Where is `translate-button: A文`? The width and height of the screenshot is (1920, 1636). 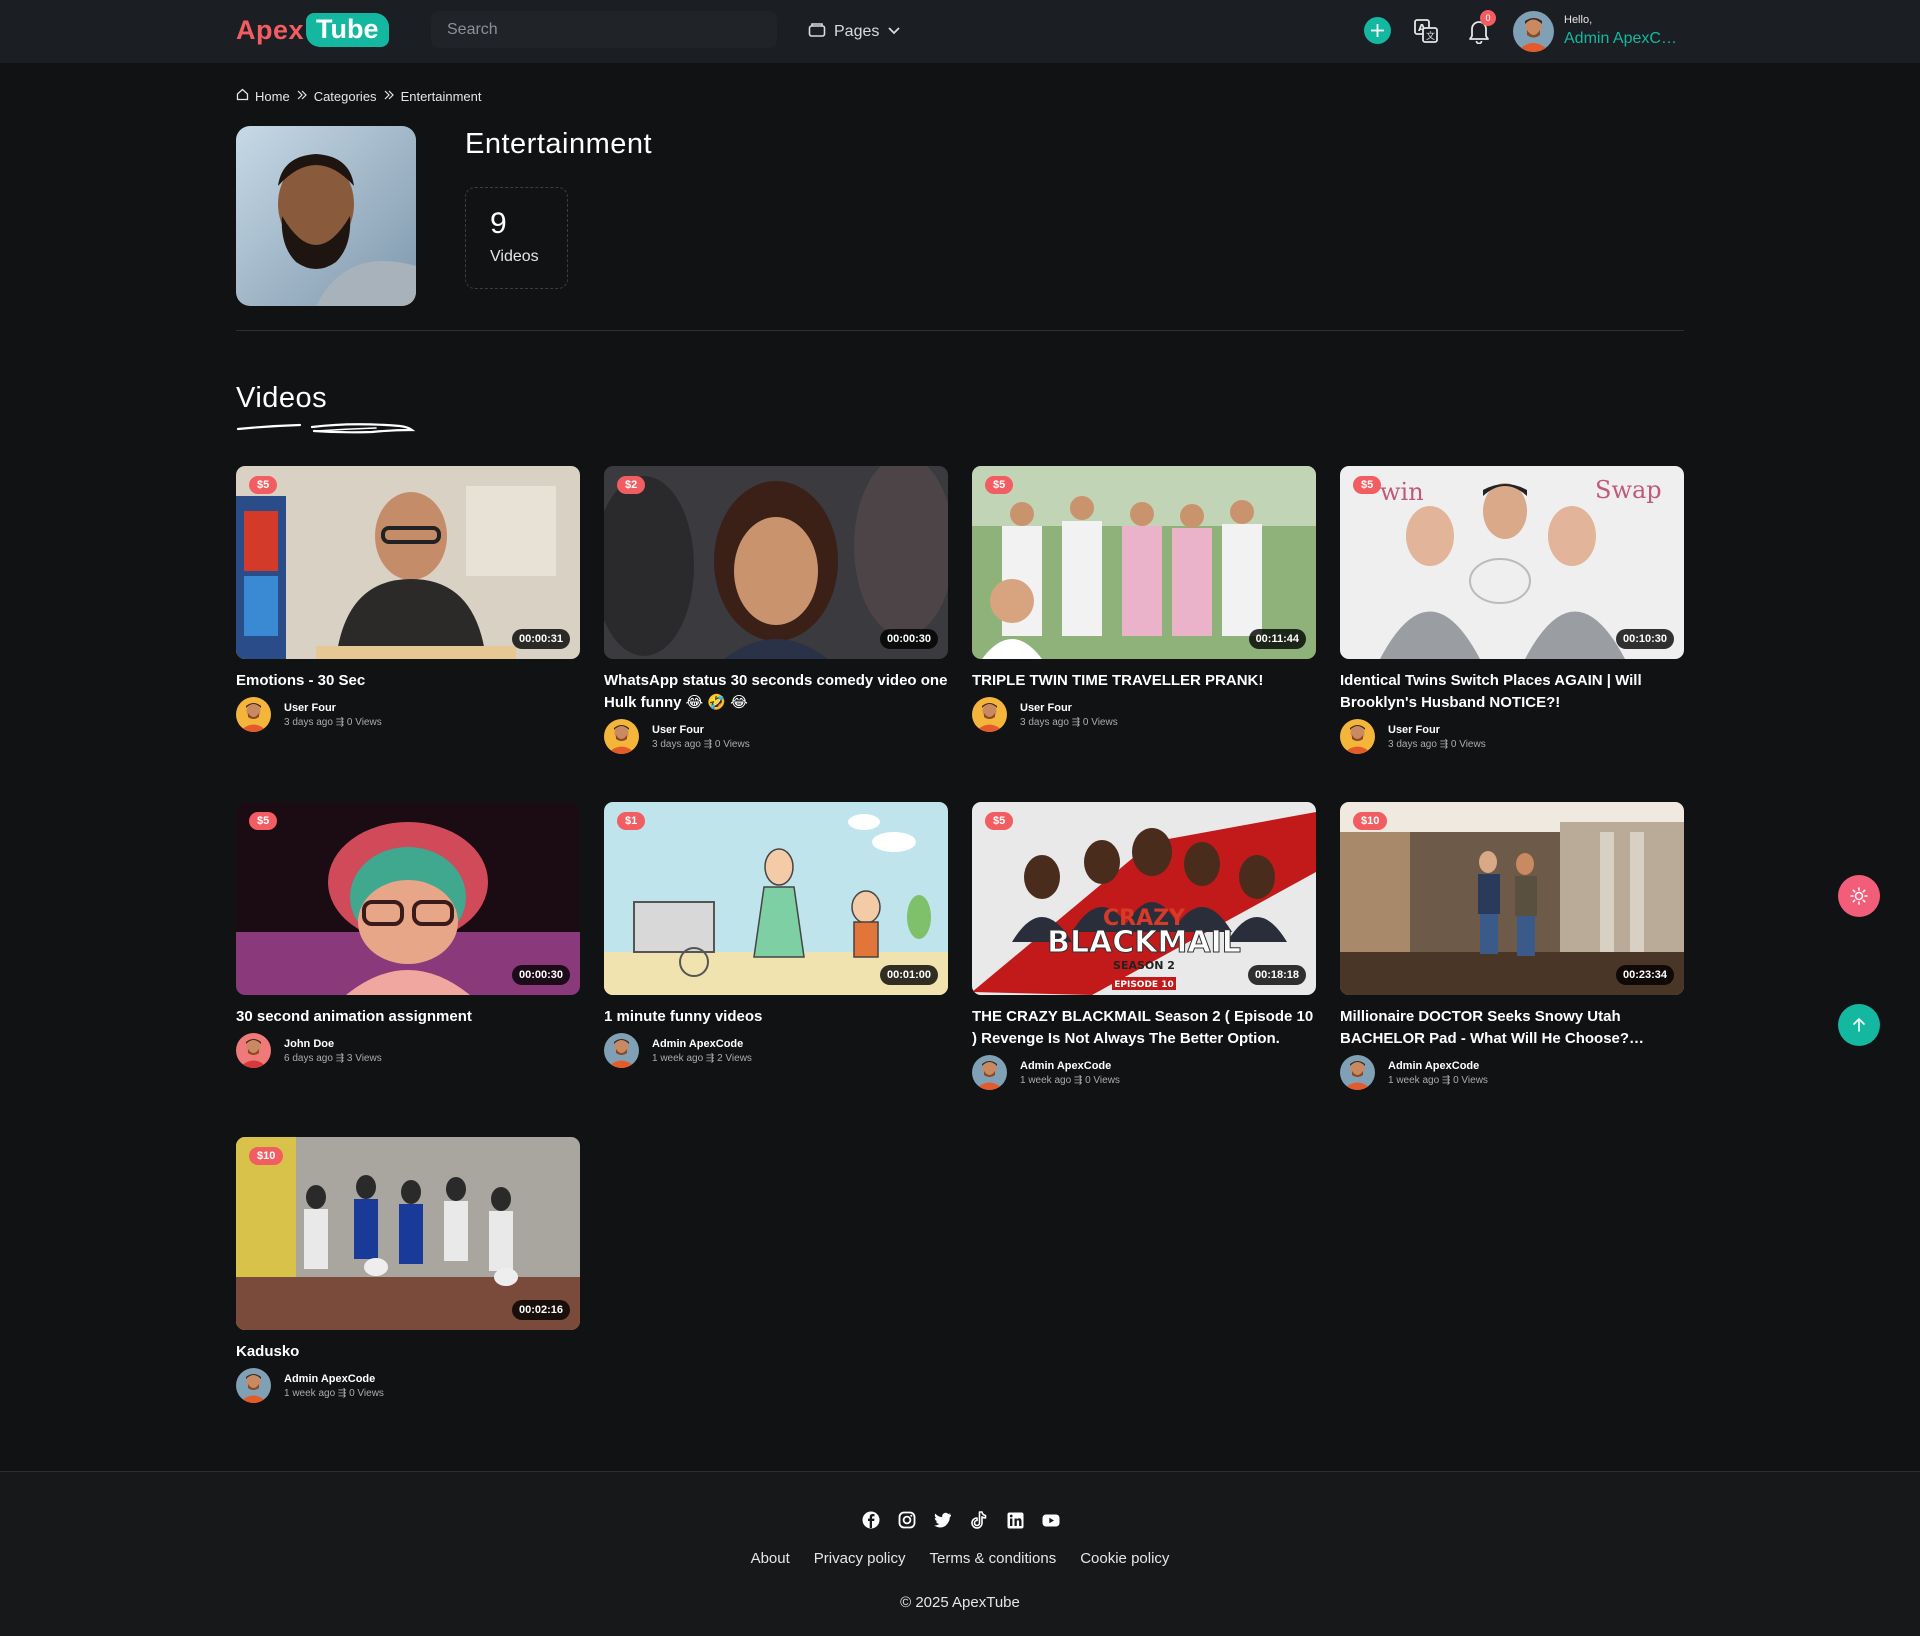 translate-button: A文 is located at coordinates (1426, 31).